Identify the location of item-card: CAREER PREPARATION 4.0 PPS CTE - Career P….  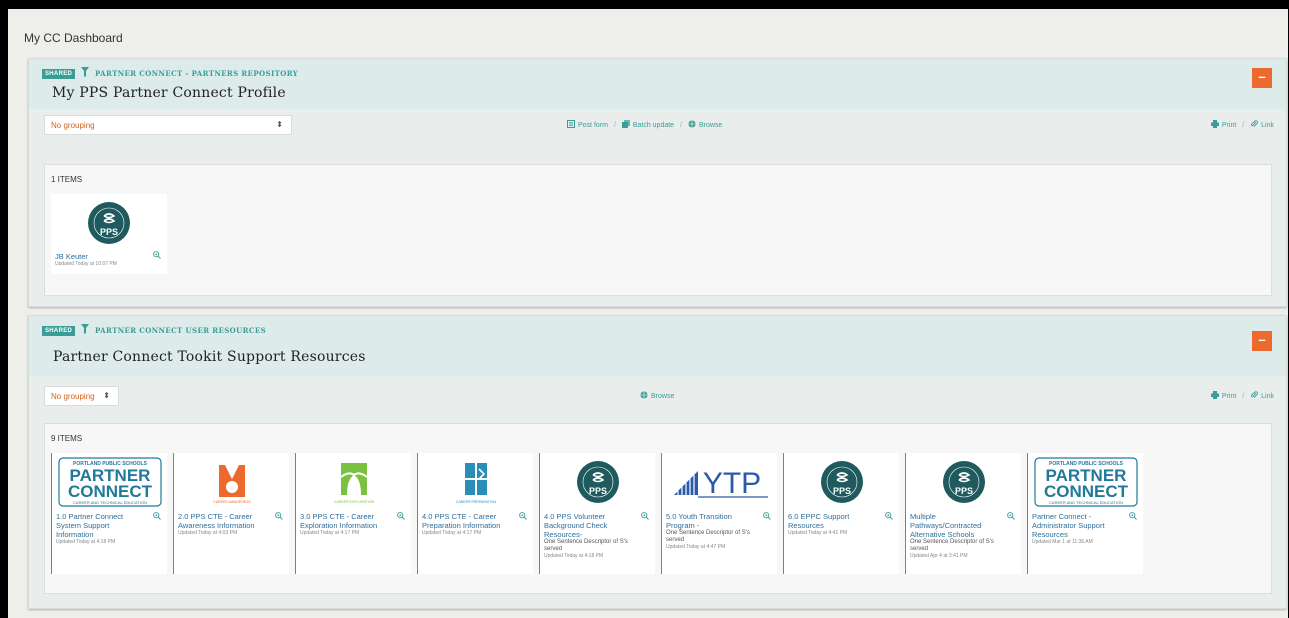
(475, 513).